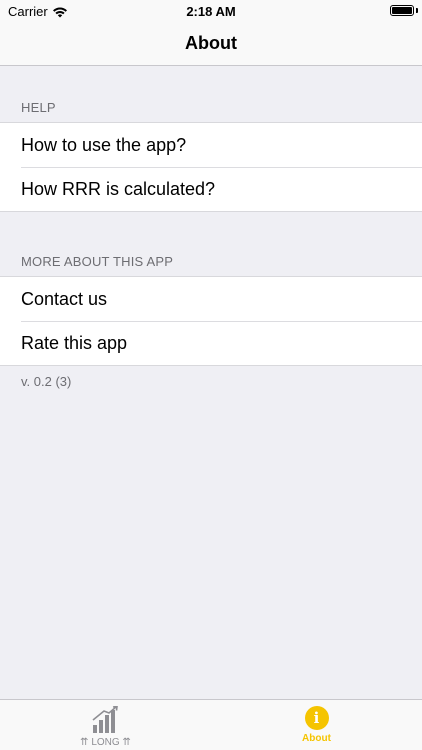 This screenshot has height=750, width=422. Describe the element at coordinates (38, 107) in the screenshot. I see `section-header-help: HELP` at that location.